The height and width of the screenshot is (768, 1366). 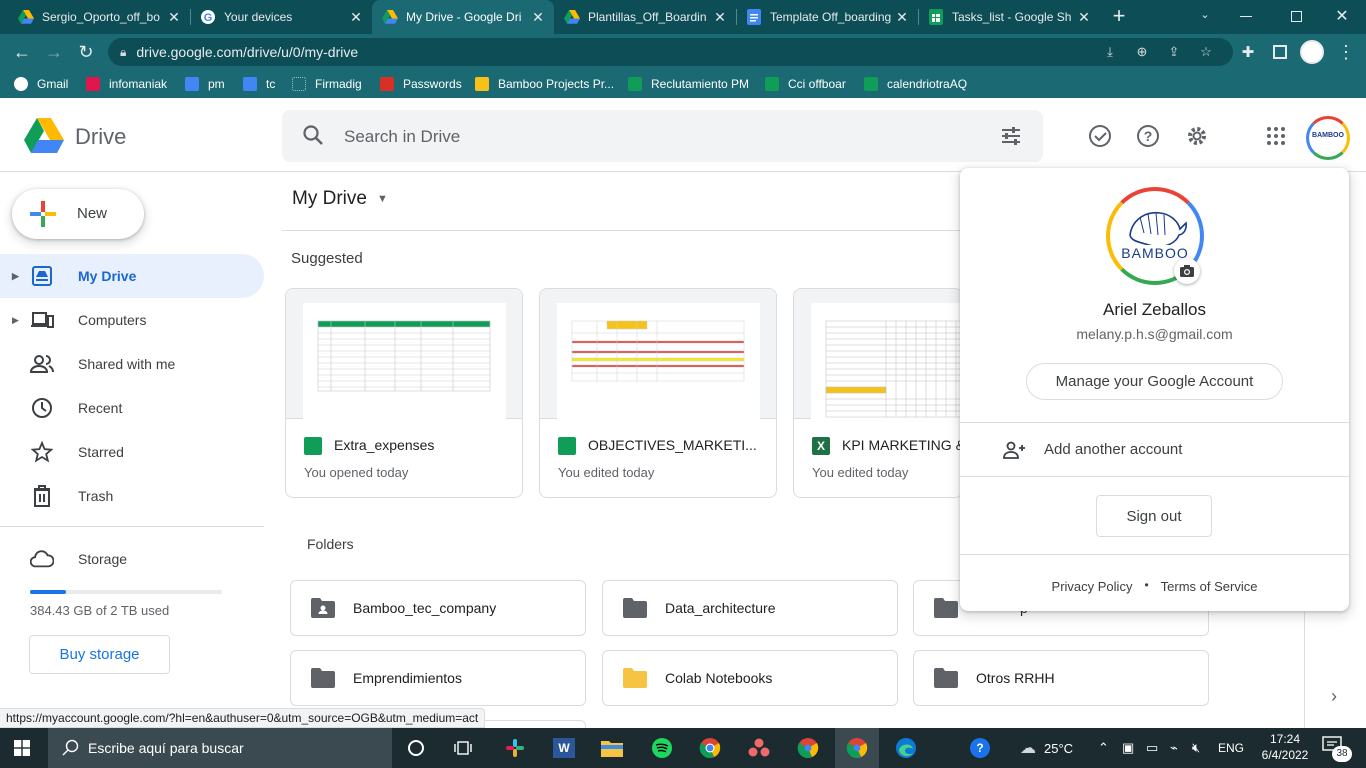 I want to click on browser-tab: Plantillas_Off_Boardin ✕, so click(x=645, y=17).